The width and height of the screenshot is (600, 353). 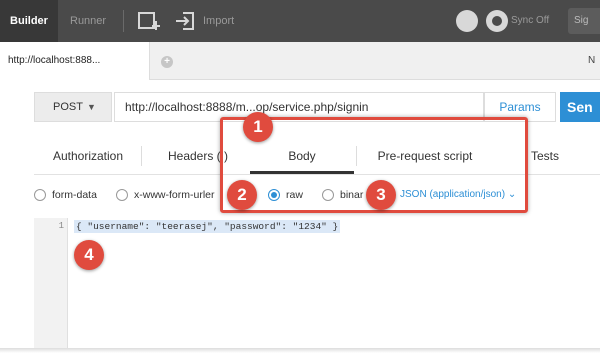 What do you see at coordinates (88, 157) in the screenshot?
I see `tab-authorization: Authorization` at bounding box center [88, 157].